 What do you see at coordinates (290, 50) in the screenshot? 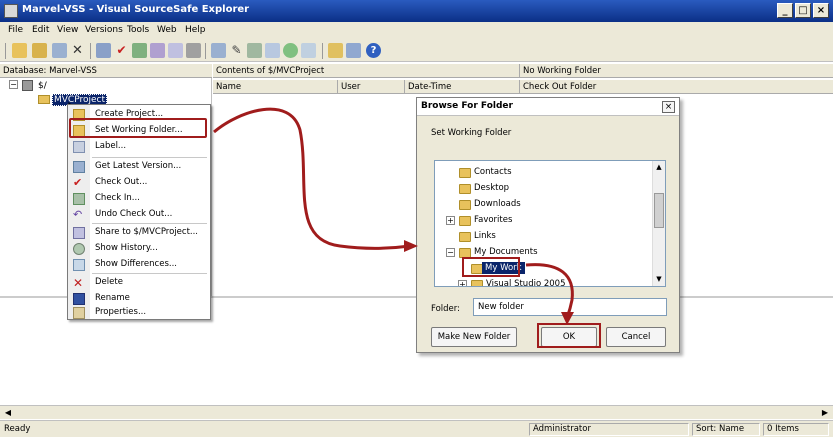
I see `refresh-icon` at bounding box center [290, 50].